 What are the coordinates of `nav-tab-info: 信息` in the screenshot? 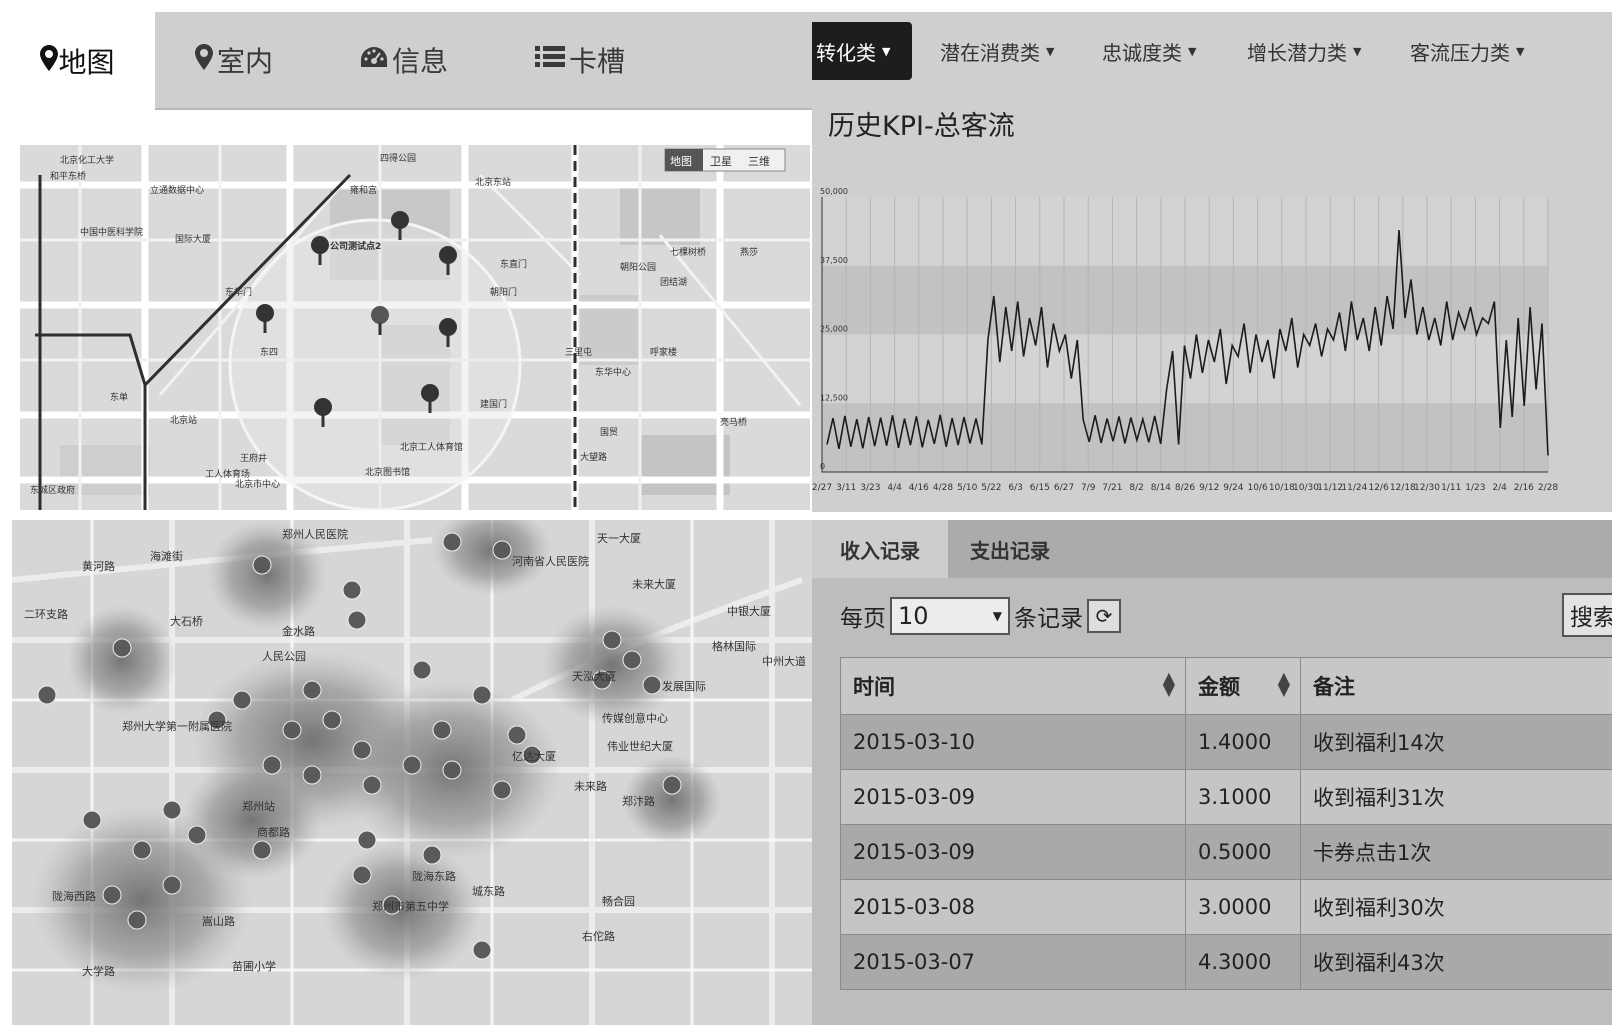 It's located at (404, 60).